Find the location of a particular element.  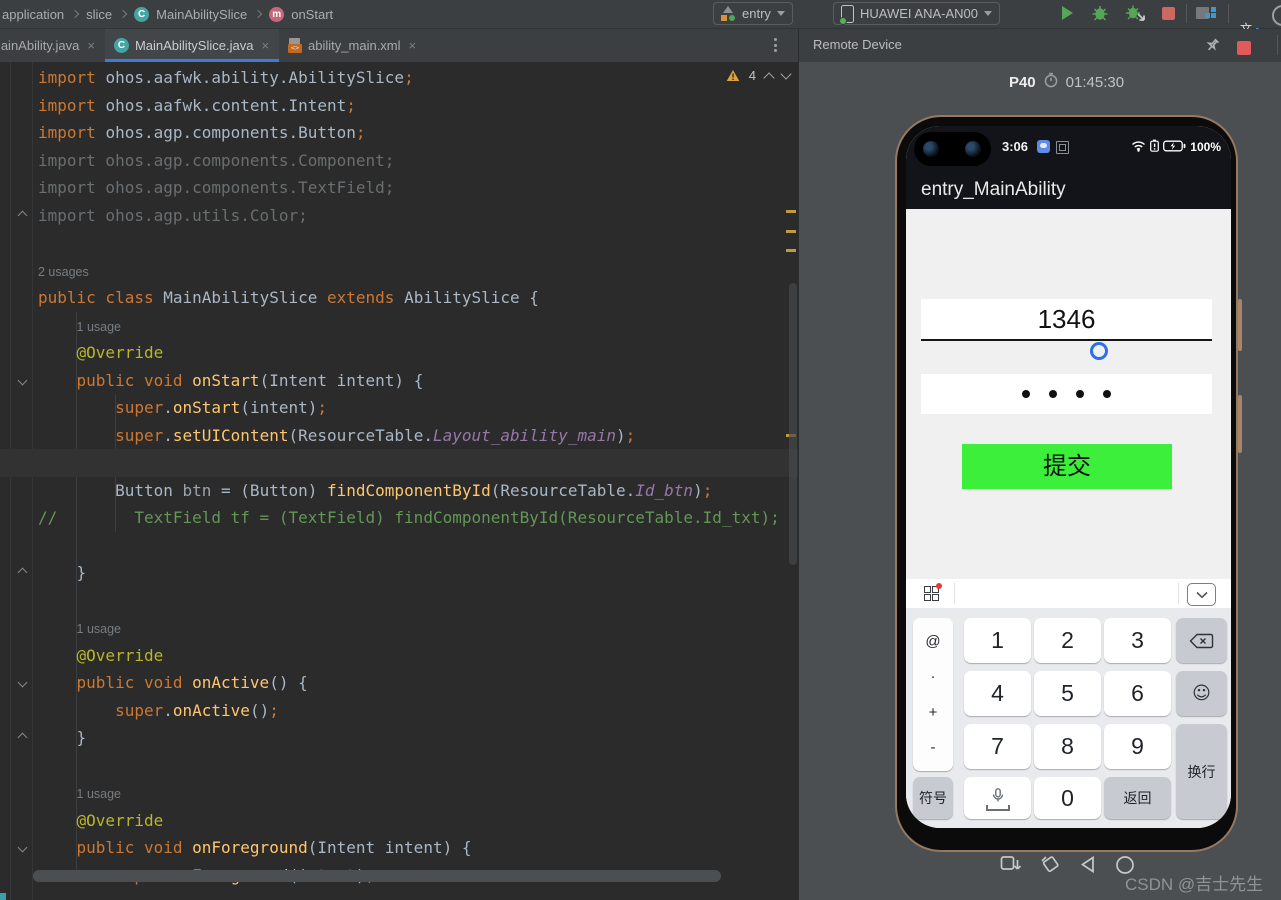

key-enter: 换行 is located at coordinates (1201, 771).